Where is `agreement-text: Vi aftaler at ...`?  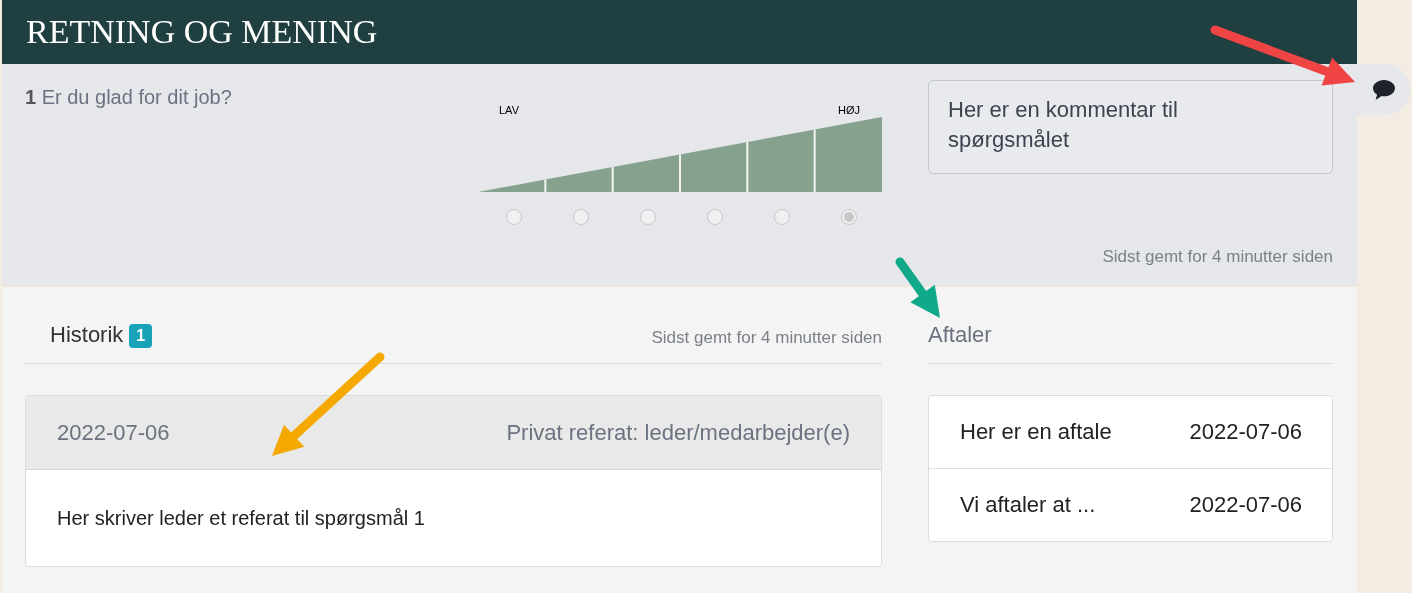
agreement-text: Vi aftaler at ... is located at coordinates (1028, 505).